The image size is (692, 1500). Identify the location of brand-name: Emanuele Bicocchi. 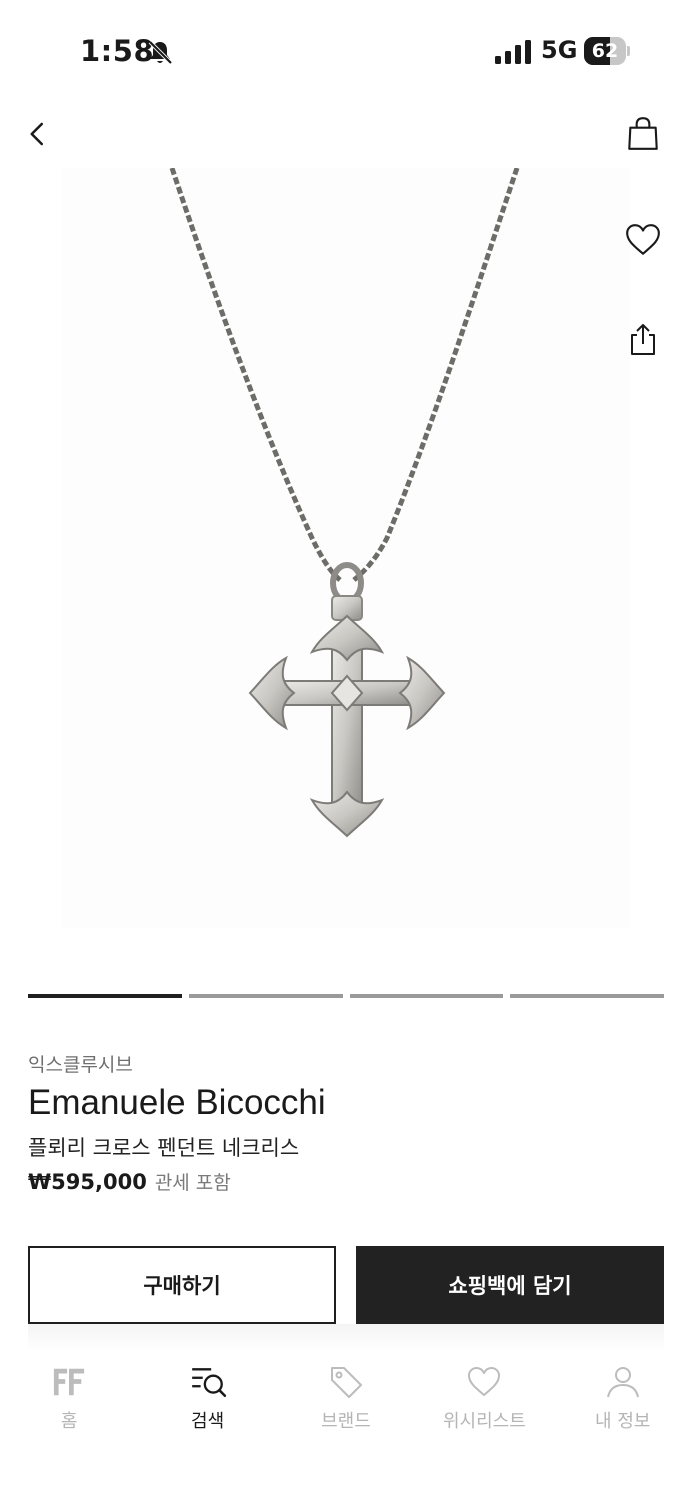
(177, 1103).